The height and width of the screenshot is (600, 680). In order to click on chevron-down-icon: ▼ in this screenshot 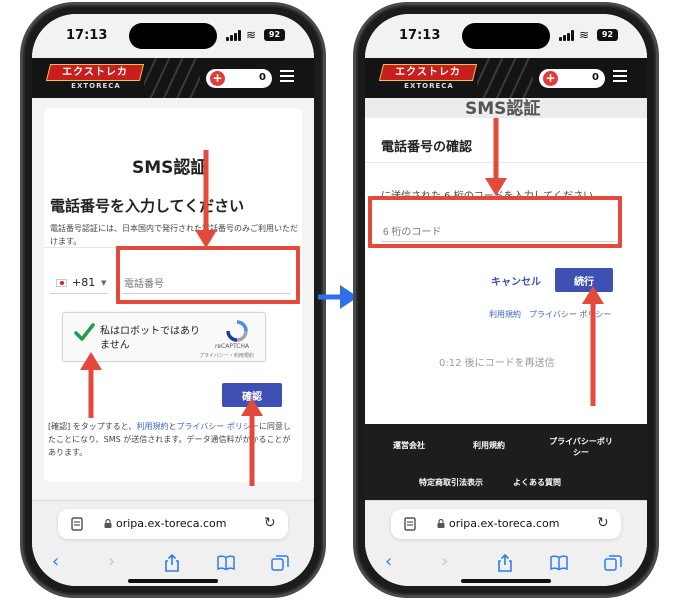, I will do `click(103, 283)`.